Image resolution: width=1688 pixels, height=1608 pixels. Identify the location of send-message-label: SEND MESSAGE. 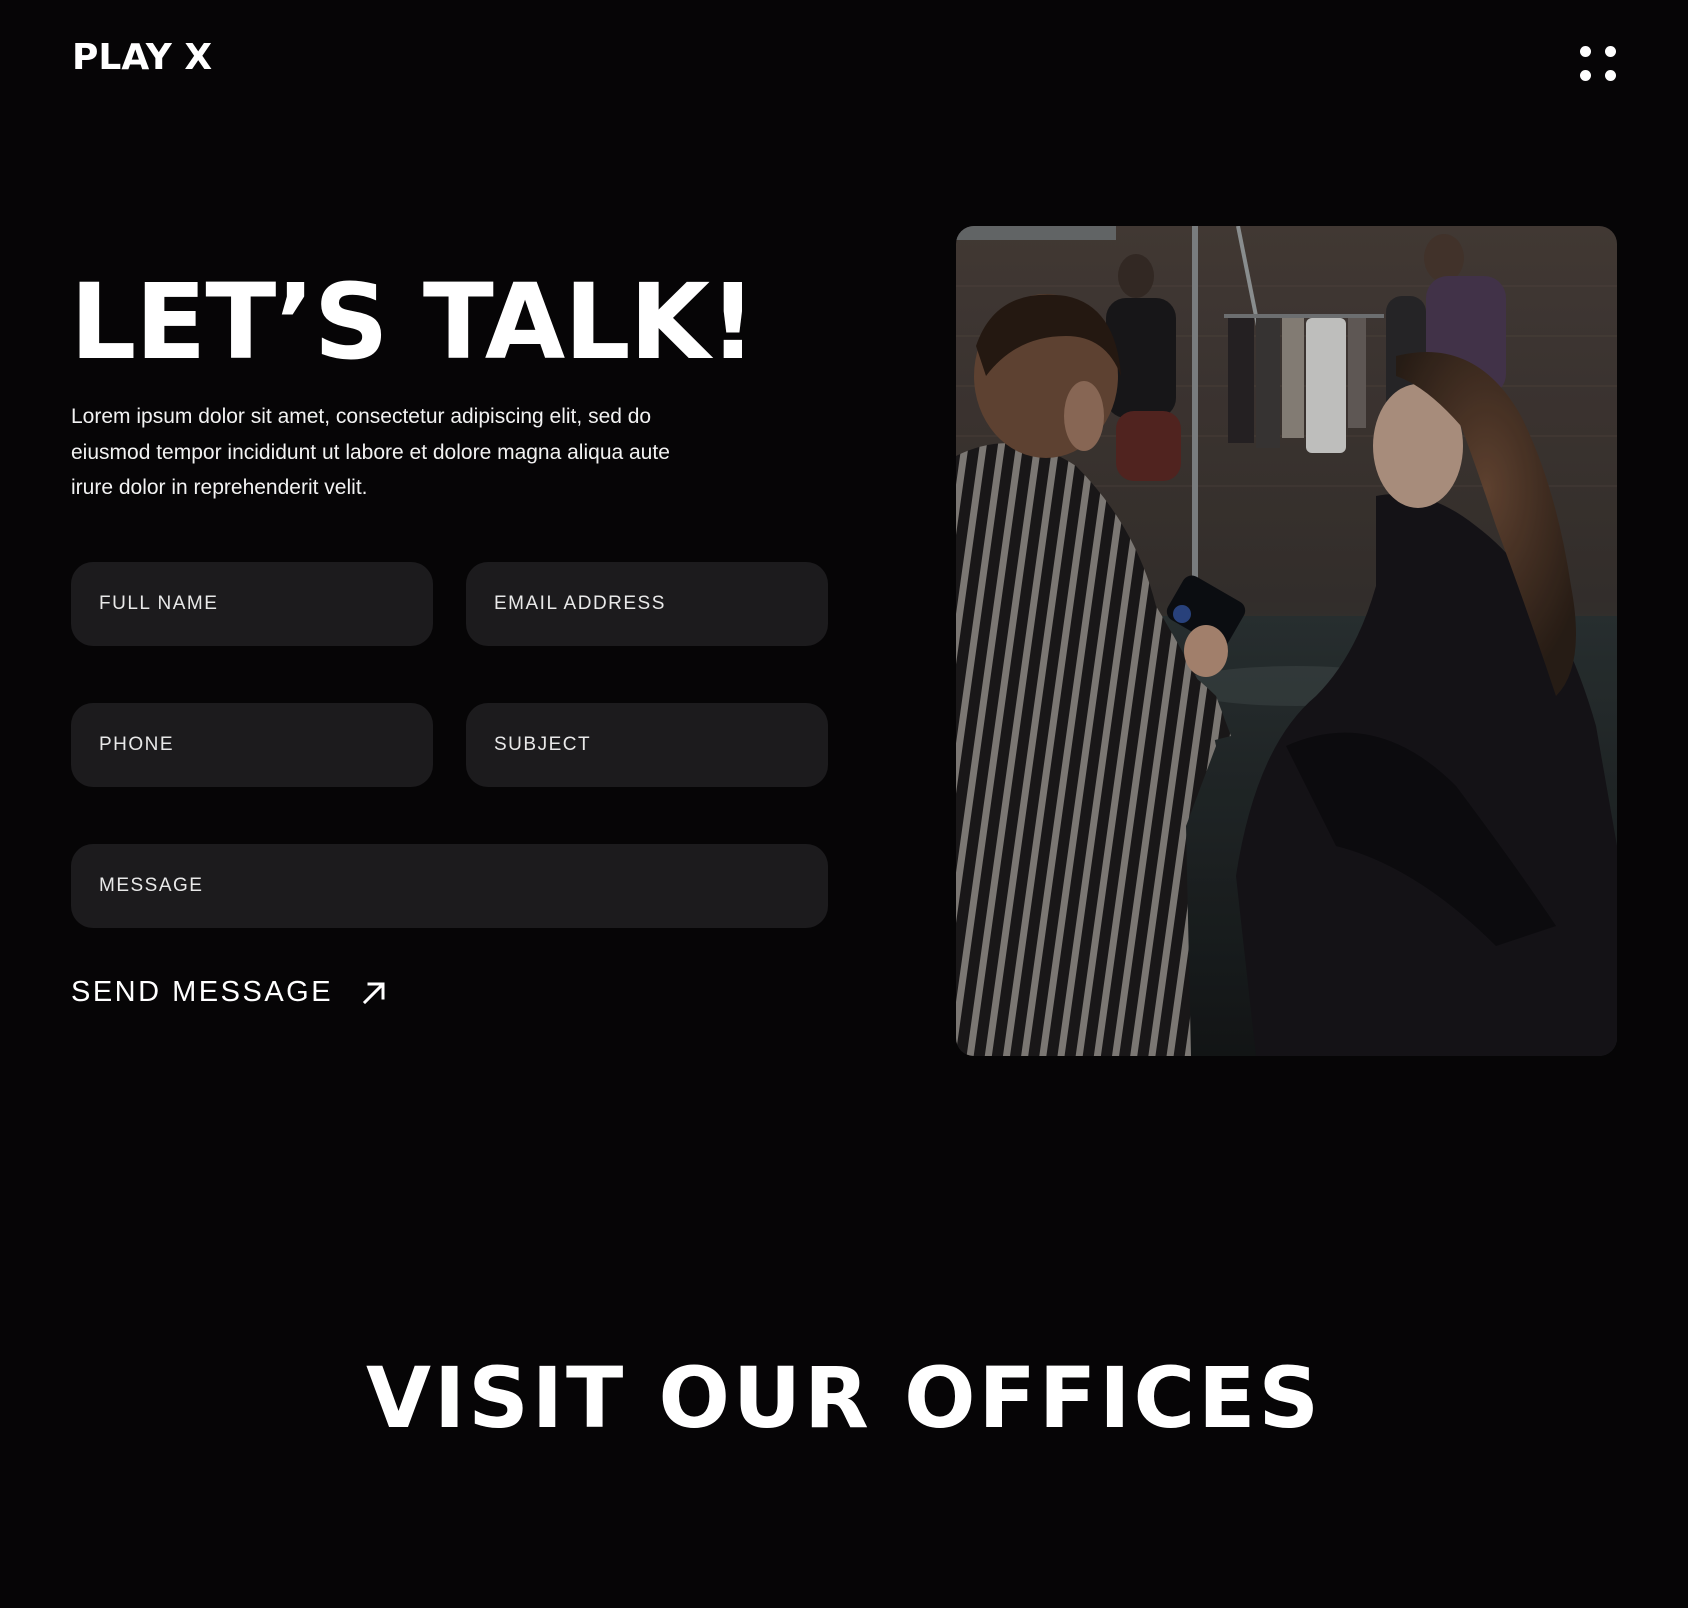
(202, 992).